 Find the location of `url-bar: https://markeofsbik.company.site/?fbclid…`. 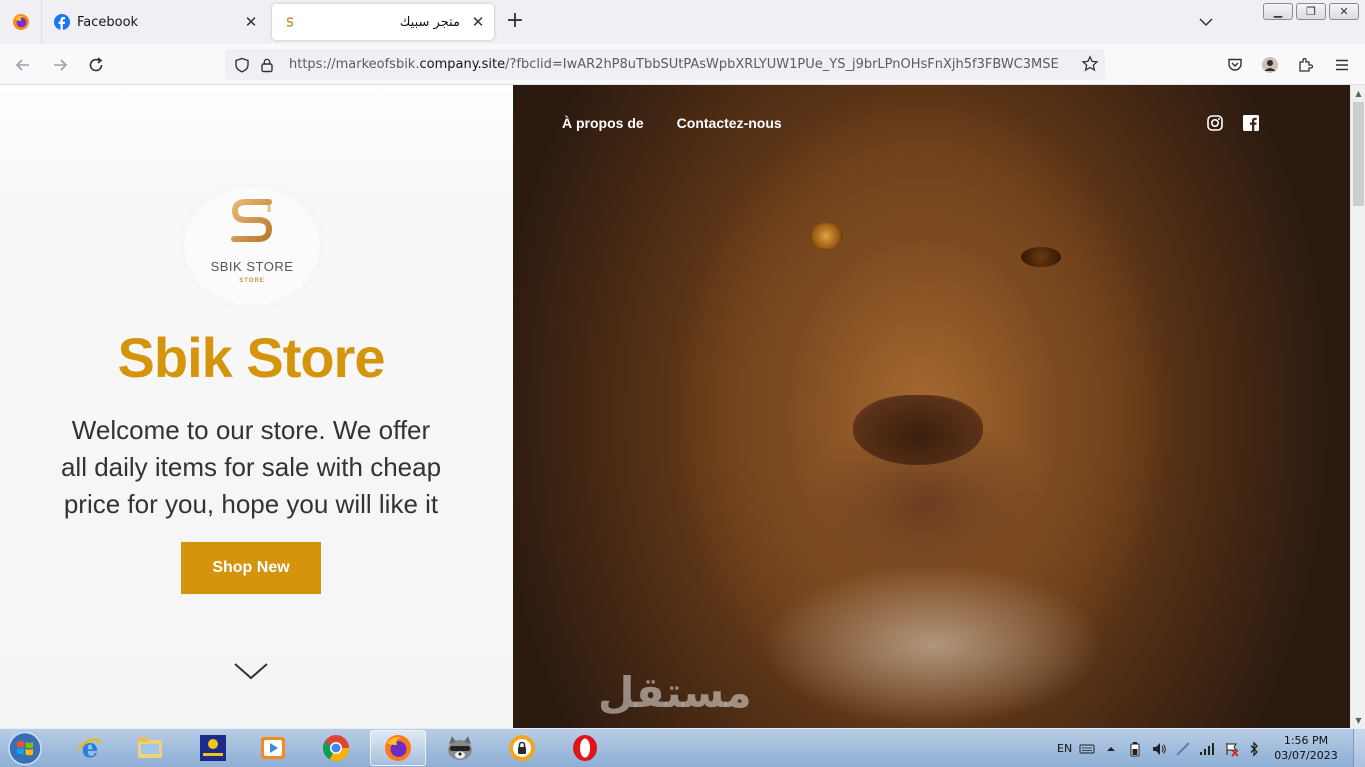

url-bar: https://markeofsbik.company.site/?fbclid… is located at coordinates (665, 64).